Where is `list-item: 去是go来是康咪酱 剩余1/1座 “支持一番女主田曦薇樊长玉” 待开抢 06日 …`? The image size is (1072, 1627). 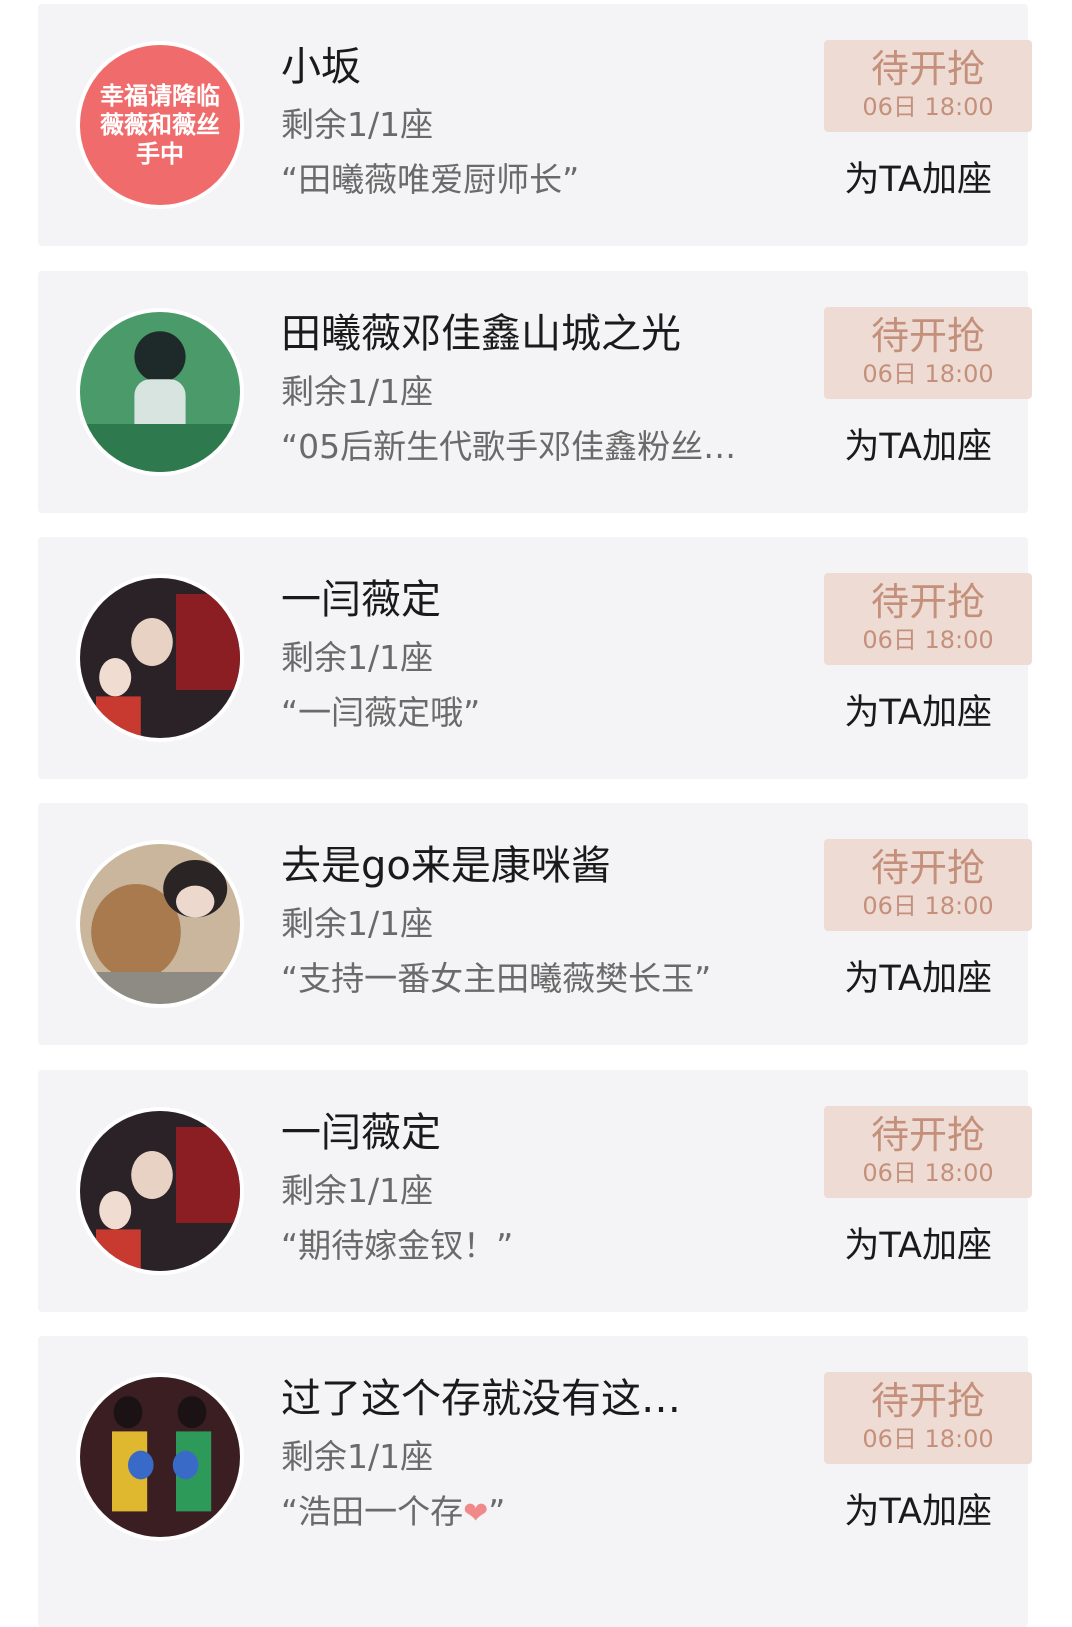
list-item: 去是go来是康咪酱 剩余1/1座 “支持一番女主田曦薇樊长玉” 待开抢 06日 … is located at coordinates (535, 924).